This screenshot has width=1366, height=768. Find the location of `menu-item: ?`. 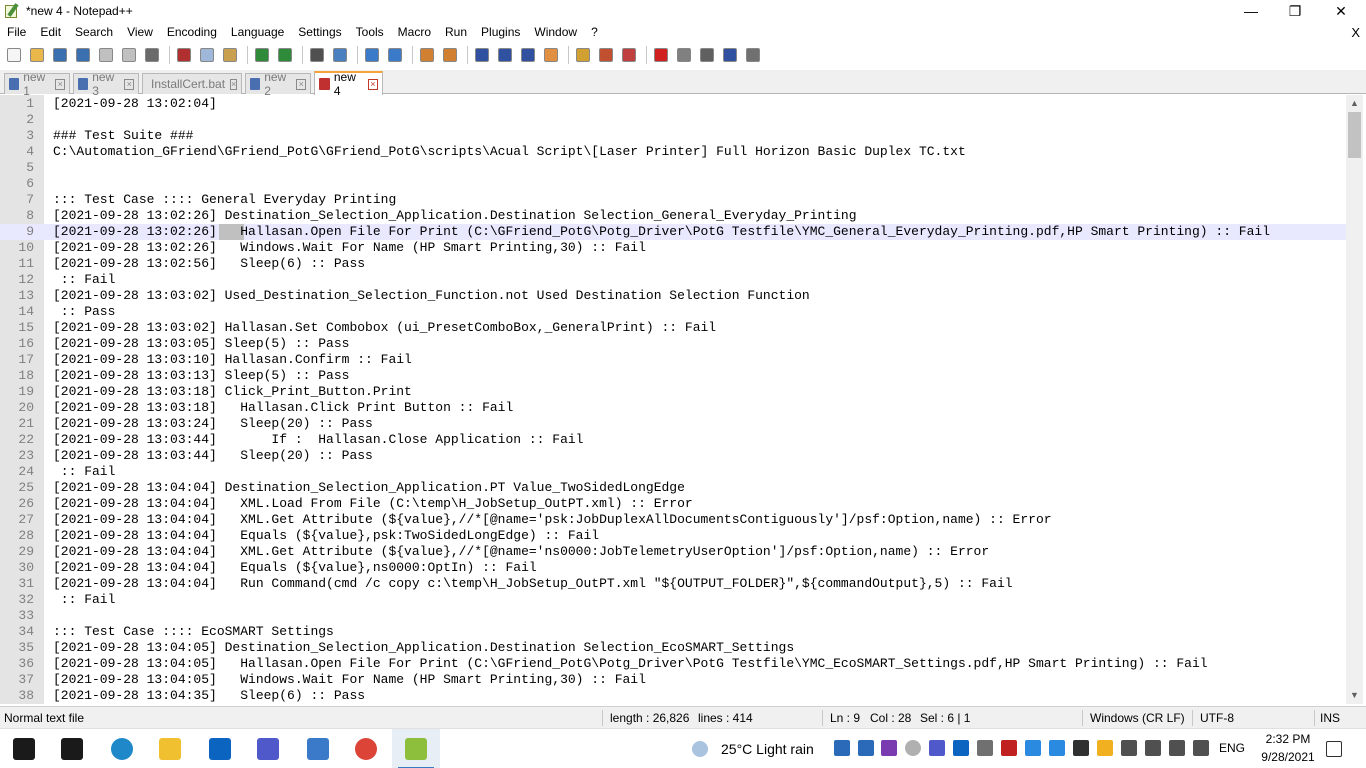

menu-item: ? is located at coordinates (594, 32).